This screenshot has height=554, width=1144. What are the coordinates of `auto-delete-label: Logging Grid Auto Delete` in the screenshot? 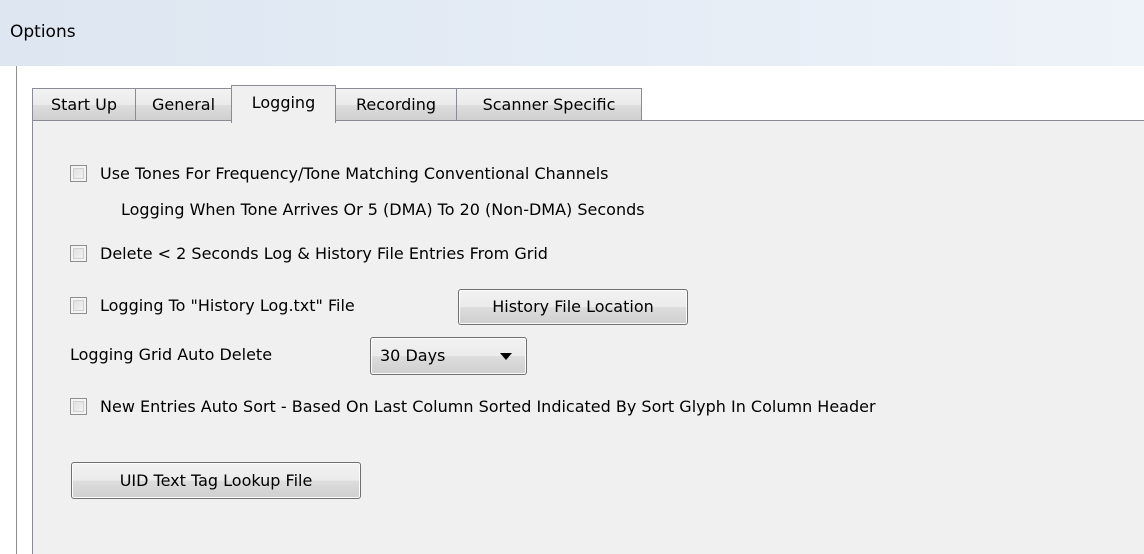 It's located at (171, 354).